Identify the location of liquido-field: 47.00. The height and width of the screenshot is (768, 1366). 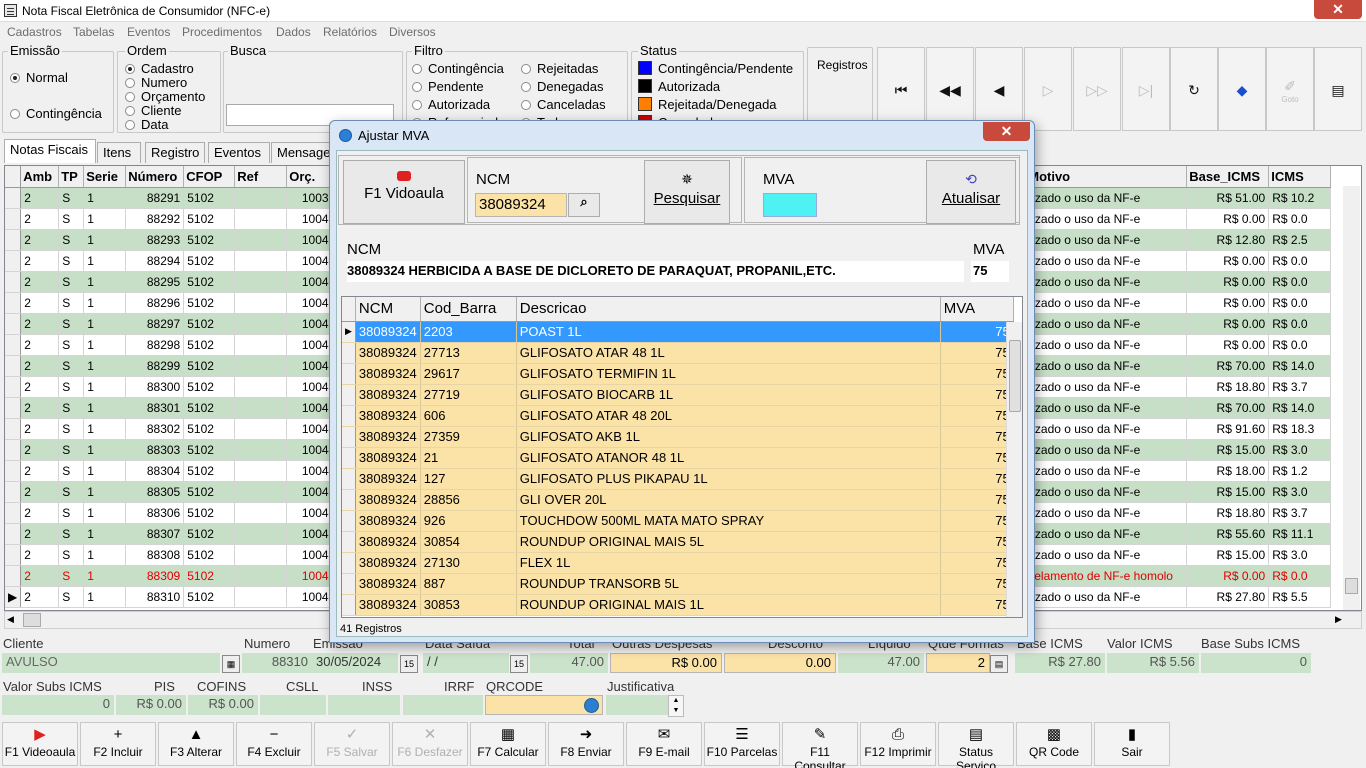
(881, 663).